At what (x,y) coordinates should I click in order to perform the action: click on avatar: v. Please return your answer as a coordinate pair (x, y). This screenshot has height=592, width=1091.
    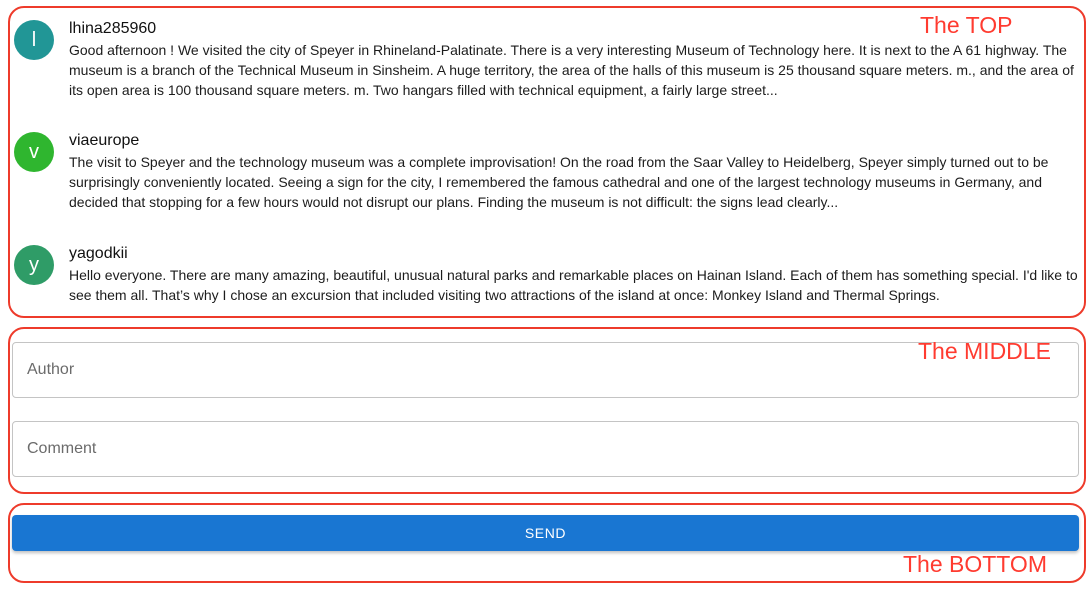
    Looking at the image, I should click on (34, 152).